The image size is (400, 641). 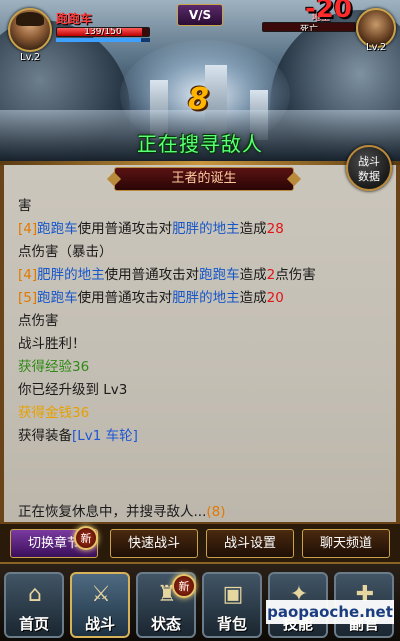 I want to click on resting-count: (8), so click(x=216, y=512).